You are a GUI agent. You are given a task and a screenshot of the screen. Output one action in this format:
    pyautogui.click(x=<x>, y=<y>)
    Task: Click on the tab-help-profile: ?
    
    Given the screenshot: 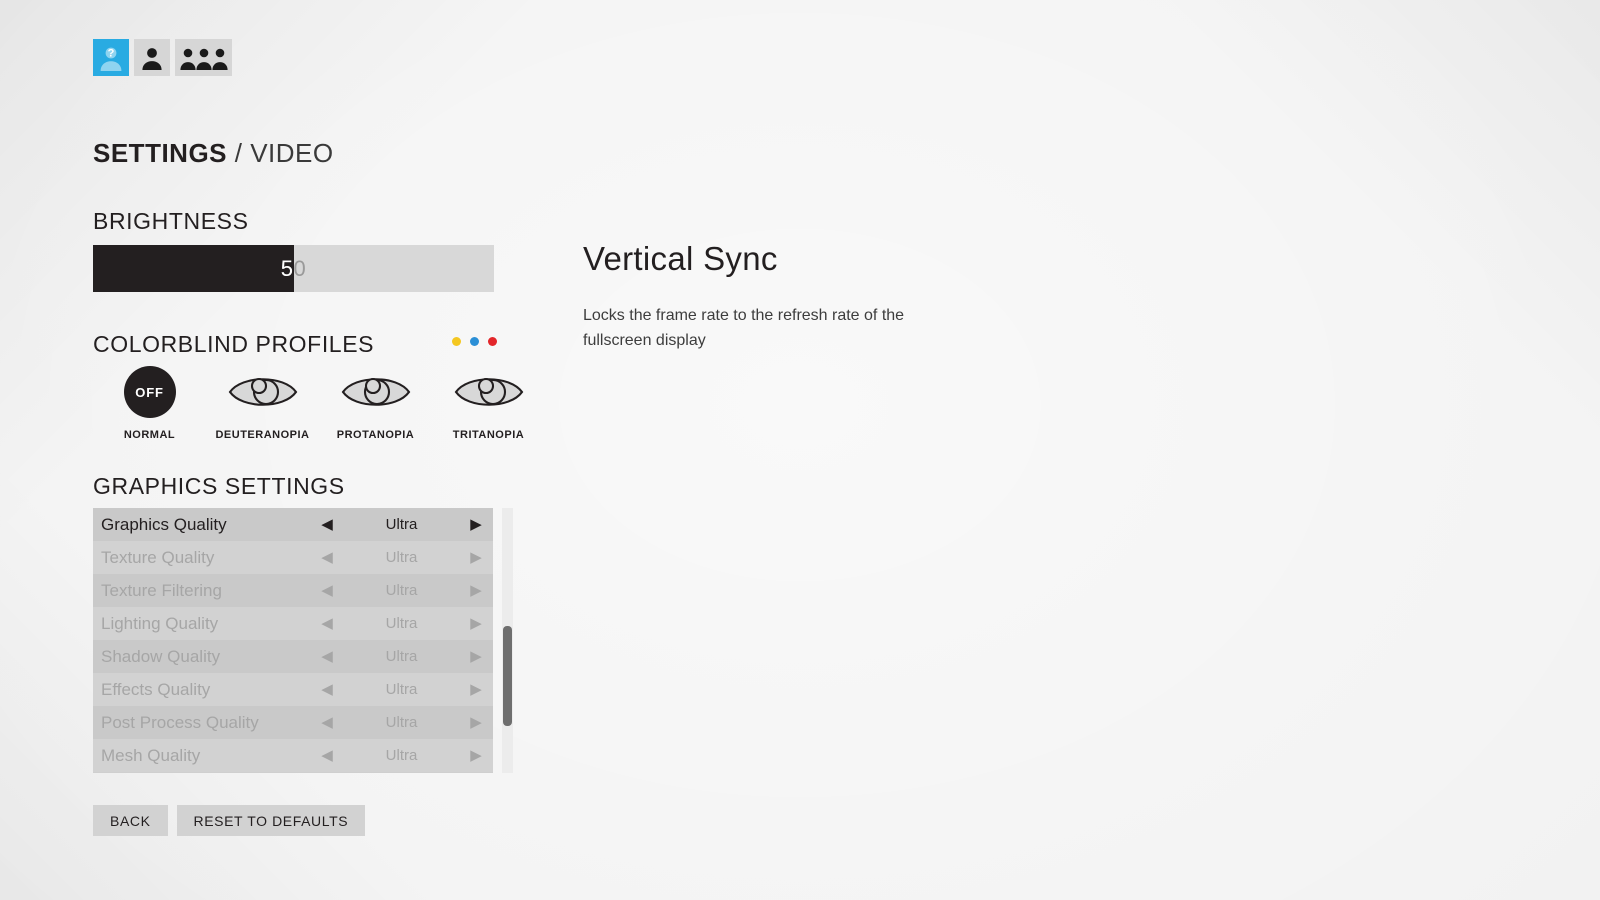 What is the action you would take?
    pyautogui.click(x=111, y=57)
    